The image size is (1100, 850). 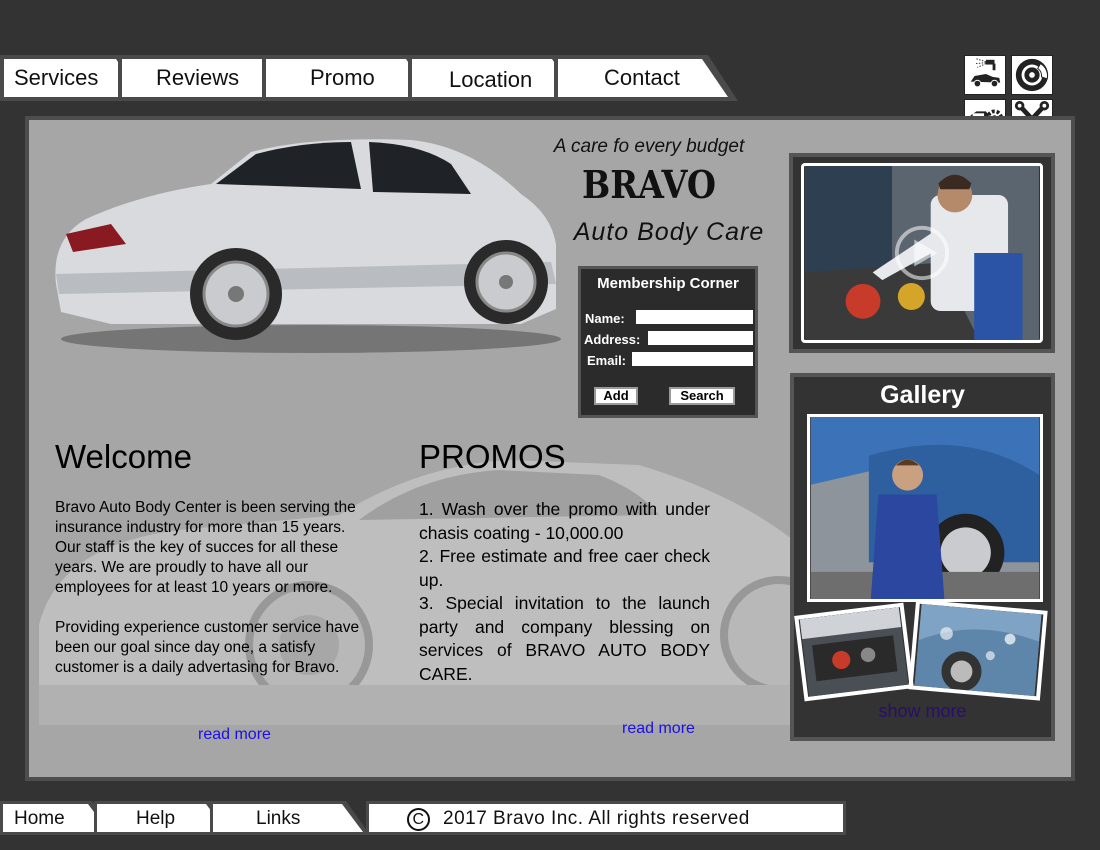 I want to click on tab-contact: Contact, so click(x=646, y=78).